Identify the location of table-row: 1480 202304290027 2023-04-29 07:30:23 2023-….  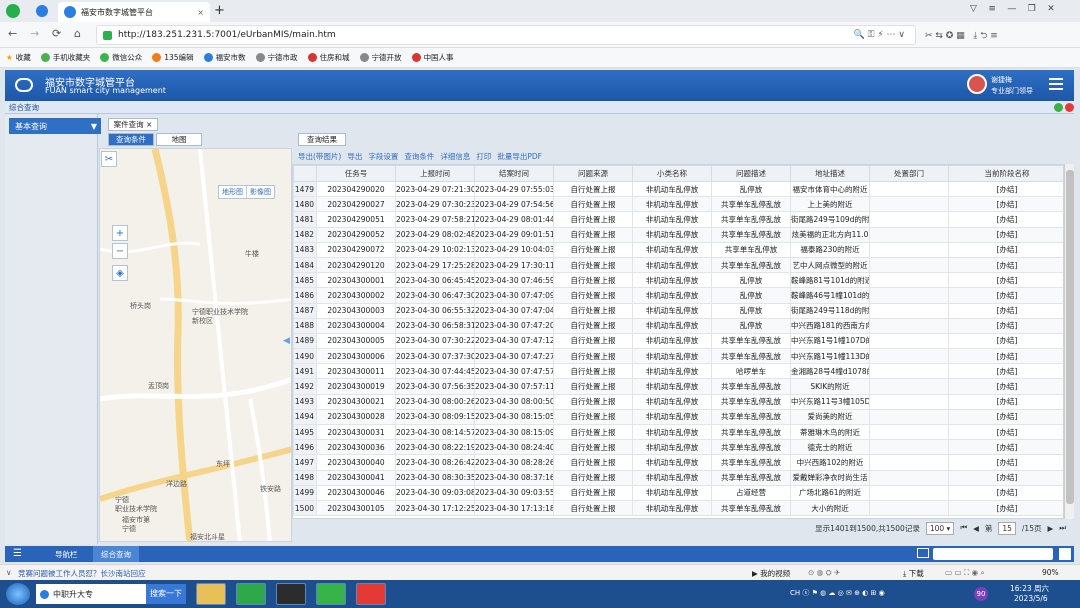
(678, 204).